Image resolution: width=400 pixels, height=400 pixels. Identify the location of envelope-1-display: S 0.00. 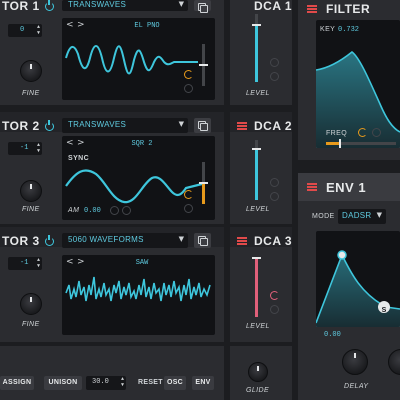
(358, 285).